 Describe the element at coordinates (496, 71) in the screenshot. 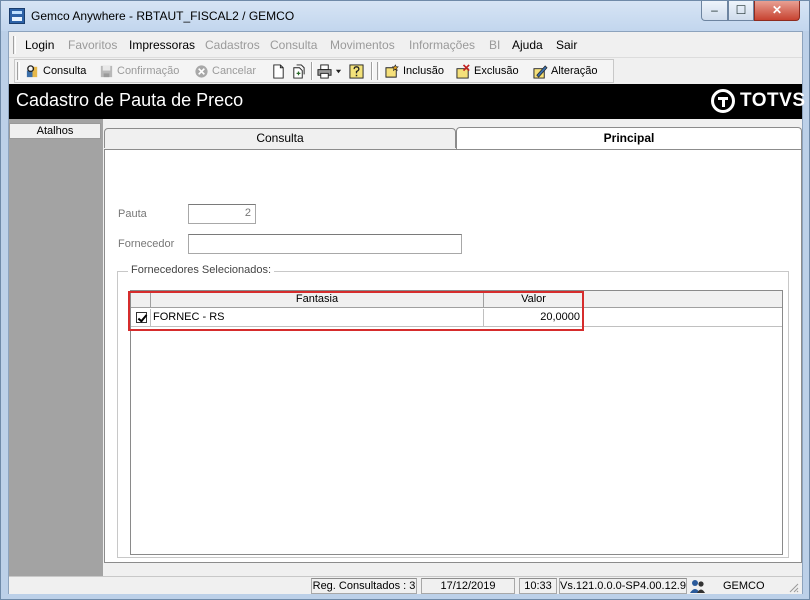

I see `exclusao-label: Exclusão` at that location.